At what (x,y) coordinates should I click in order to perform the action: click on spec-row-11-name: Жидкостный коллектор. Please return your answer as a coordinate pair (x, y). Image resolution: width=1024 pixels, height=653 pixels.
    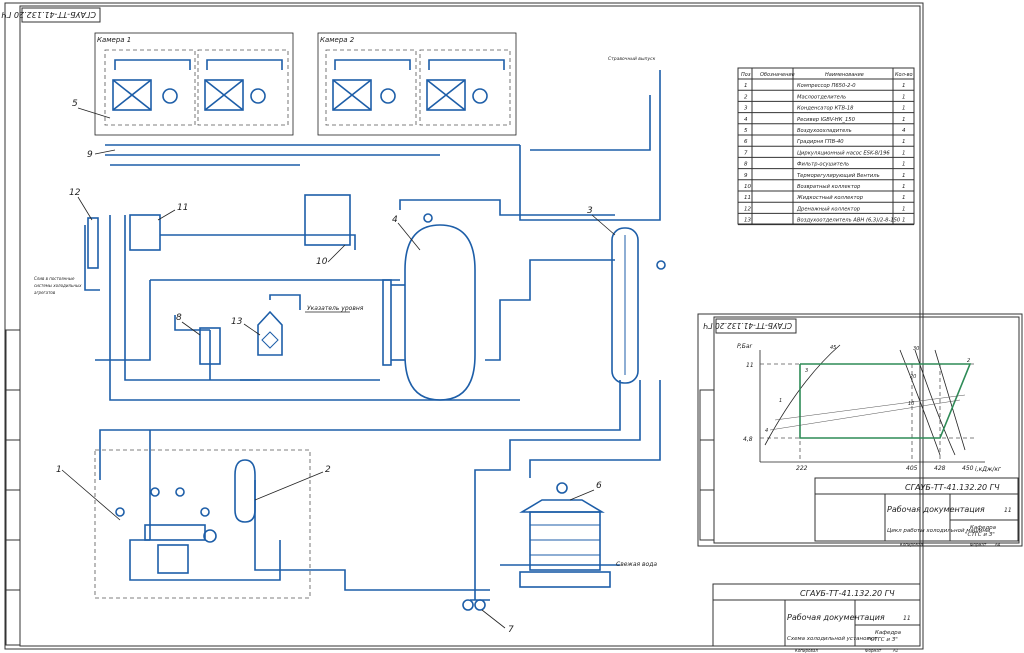
    Looking at the image, I should click on (830, 198).